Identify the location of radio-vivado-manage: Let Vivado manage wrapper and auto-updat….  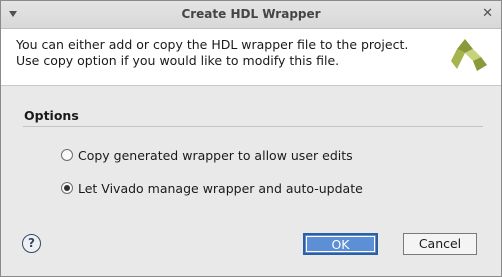
(212, 188).